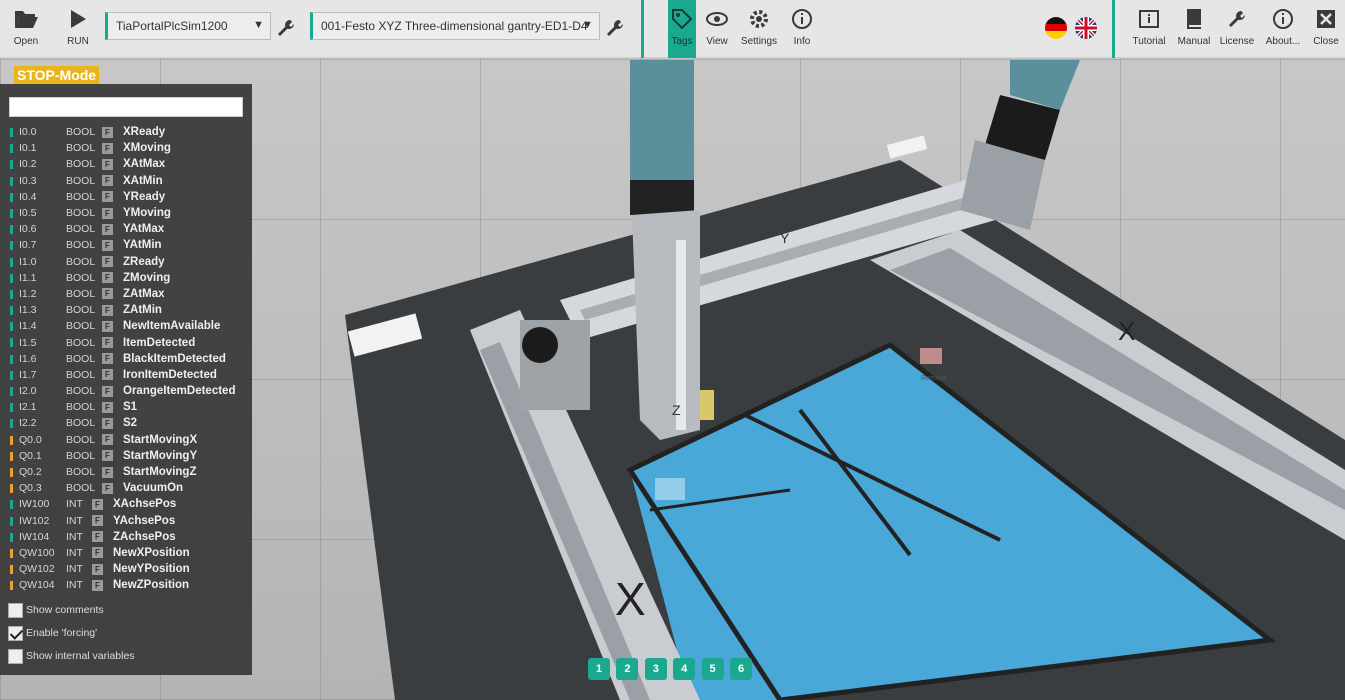  I want to click on tag-row: I1.7 BOOL F IronItemDetected, so click(126, 375).